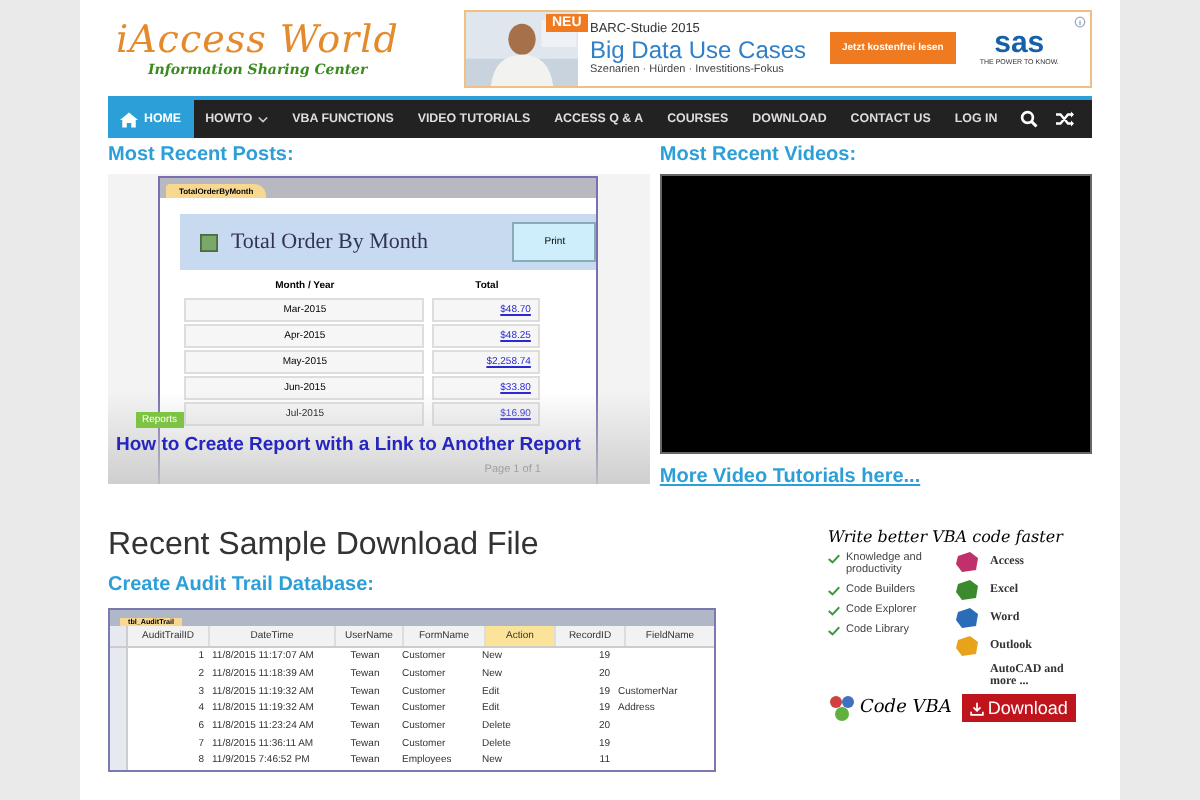  I want to click on brand-icon, so click(842, 708).